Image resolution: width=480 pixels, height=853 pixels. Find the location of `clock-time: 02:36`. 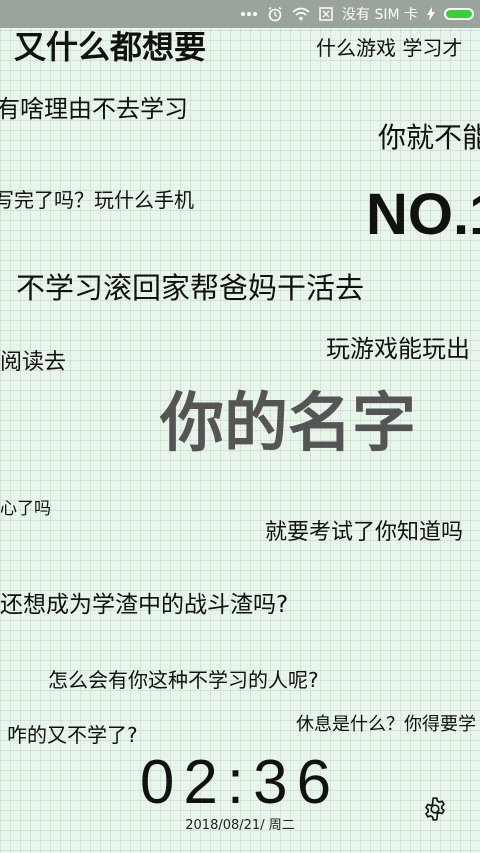

clock-time: 02:36 is located at coordinates (240, 782).